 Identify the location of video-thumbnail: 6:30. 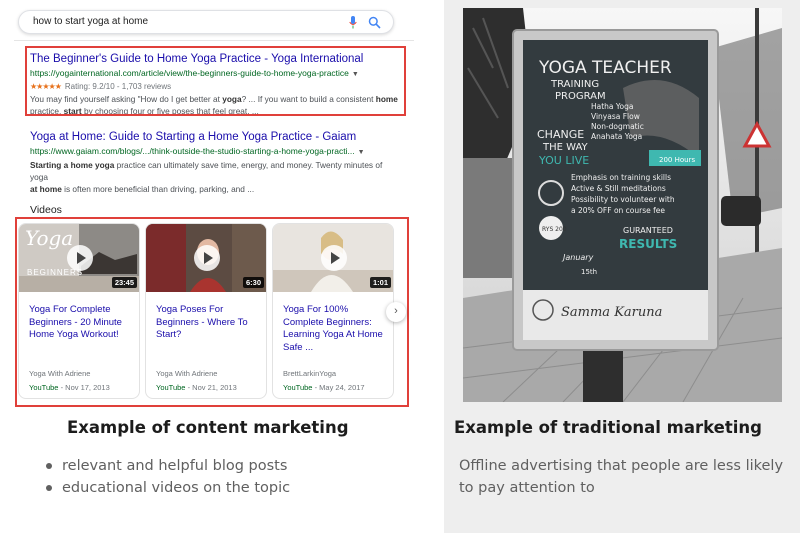
(206, 258).